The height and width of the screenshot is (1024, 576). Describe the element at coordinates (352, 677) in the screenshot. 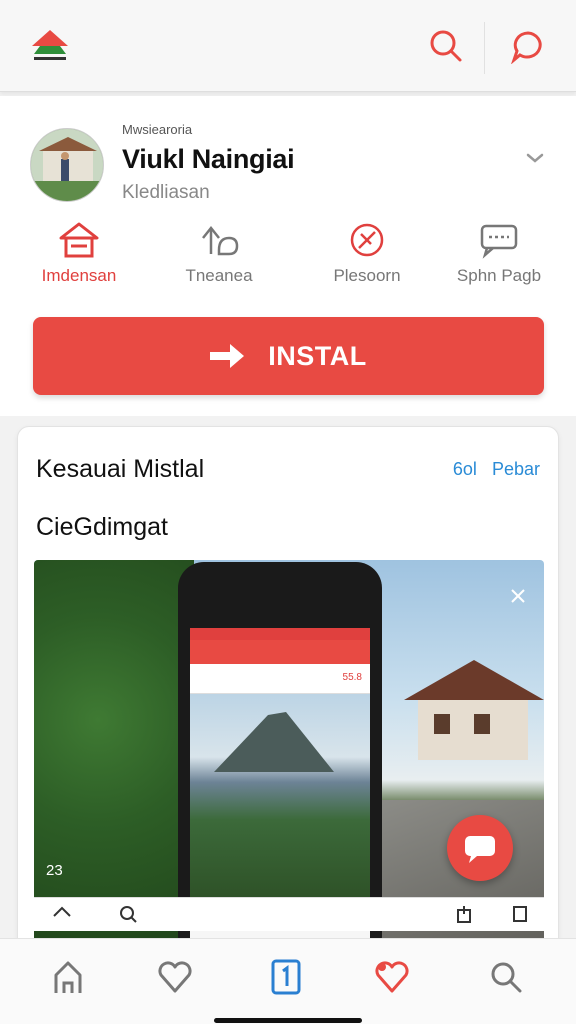

I see `phone-price: 55.8` at that location.